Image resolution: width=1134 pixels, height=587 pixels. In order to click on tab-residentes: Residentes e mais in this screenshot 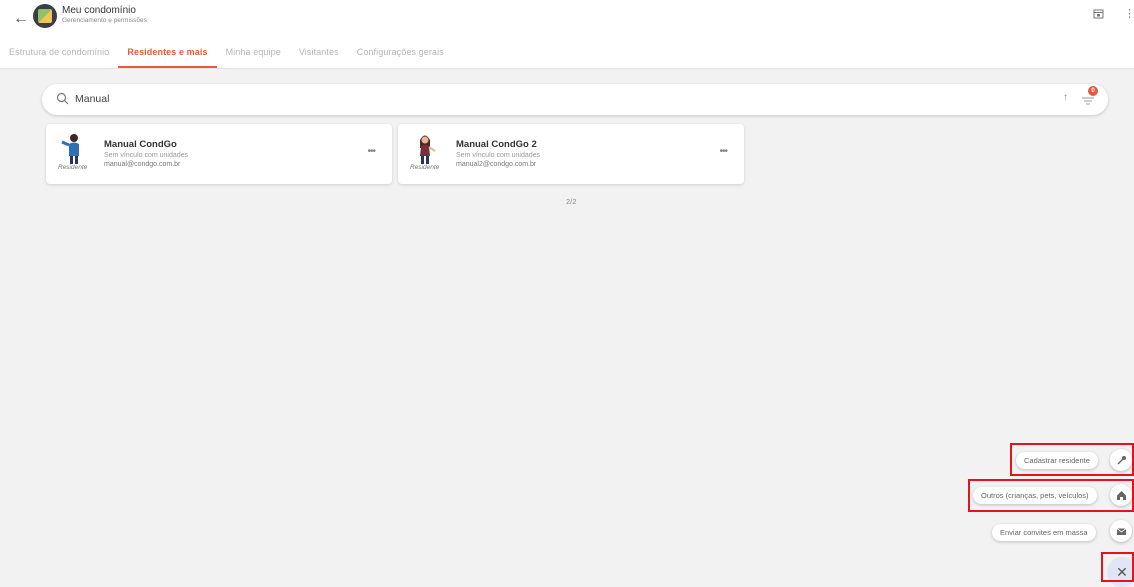, I will do `click(167, 54)`.